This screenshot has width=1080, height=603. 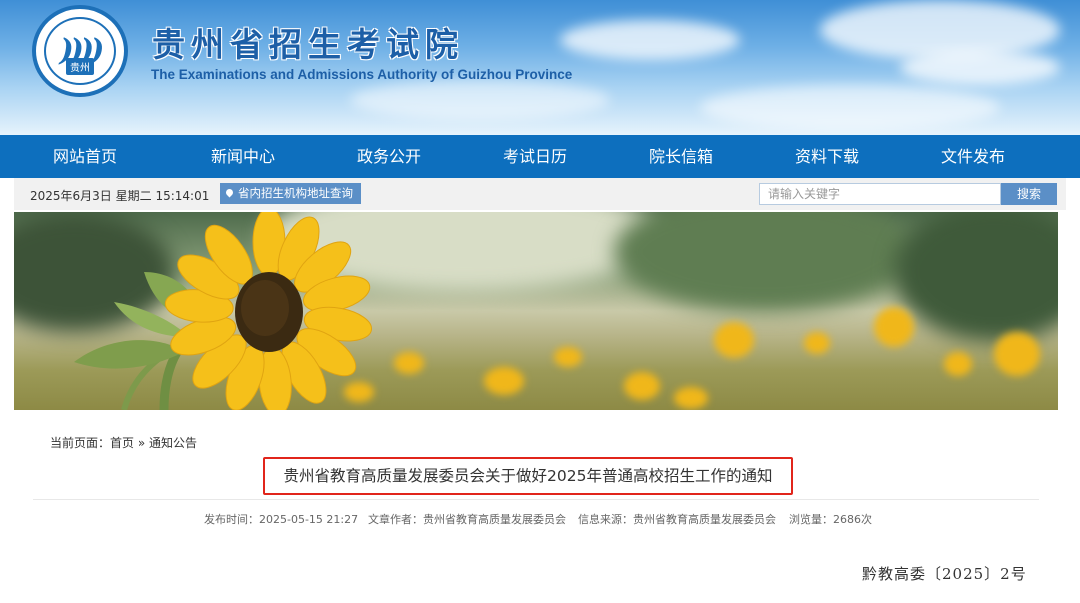 I want to click on nav-item-director-mailbox: 院长信箱, so click(x=681, y=156).